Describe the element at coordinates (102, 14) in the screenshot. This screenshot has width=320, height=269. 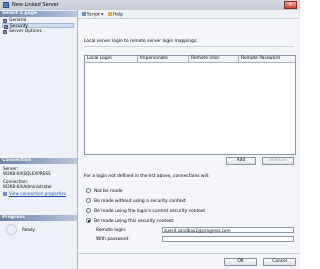
I see `chevron-down-icon: ▾` at that location.